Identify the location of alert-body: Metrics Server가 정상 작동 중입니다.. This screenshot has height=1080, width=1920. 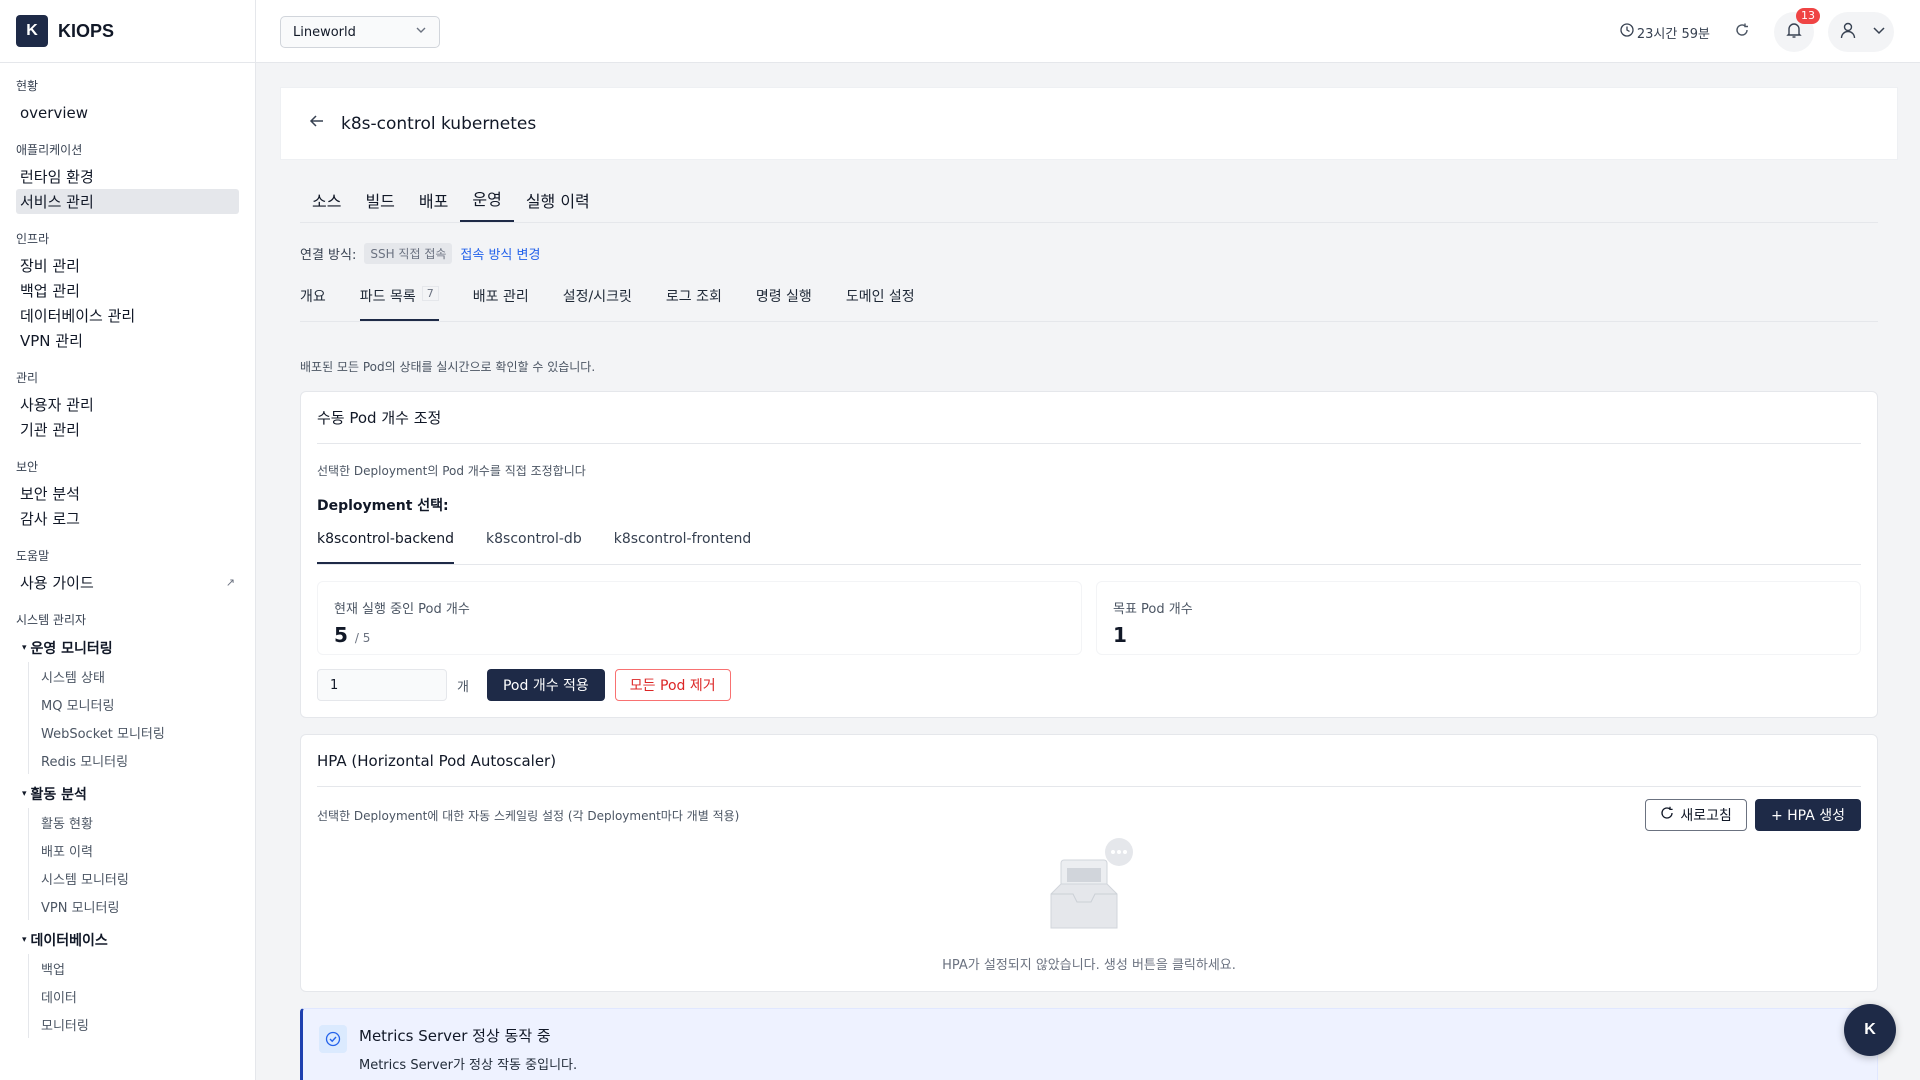
(468, 1065).